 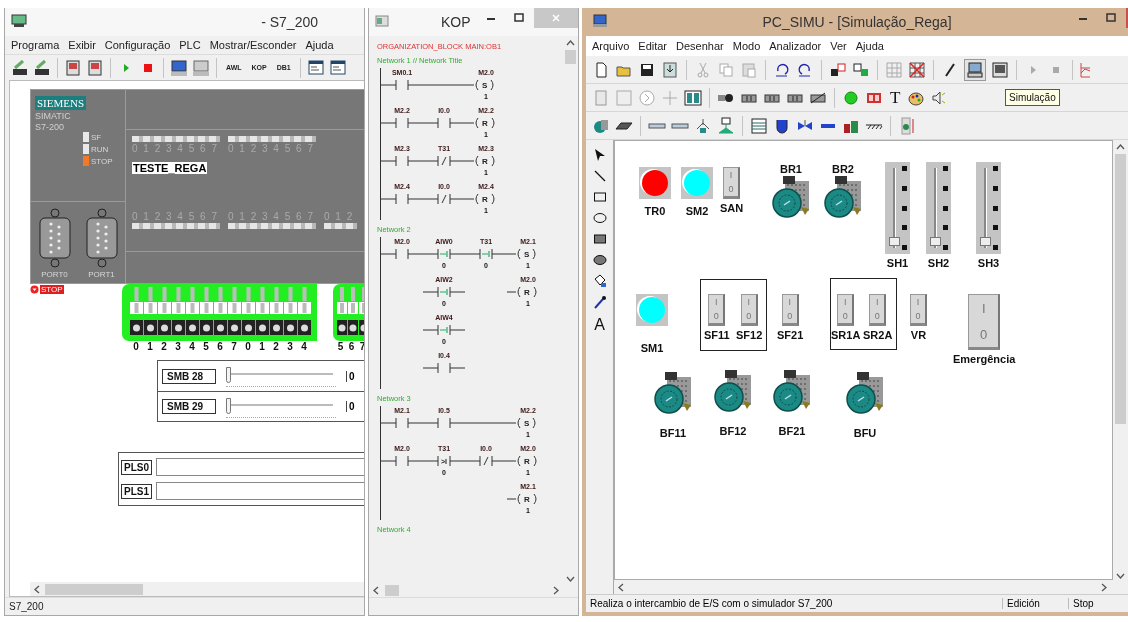 What do you see at coordinates (178, 346) in the screenshot?
I see `channel-number: 3` at bounding box center [178, 346].